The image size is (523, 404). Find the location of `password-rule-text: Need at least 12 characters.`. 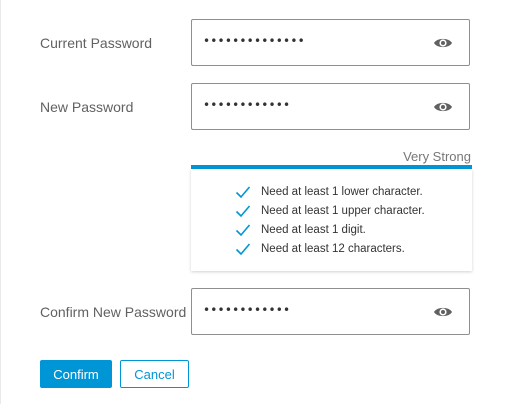

password-rule-text: Need at least 12 characters. is located at coordinates (333, 249).